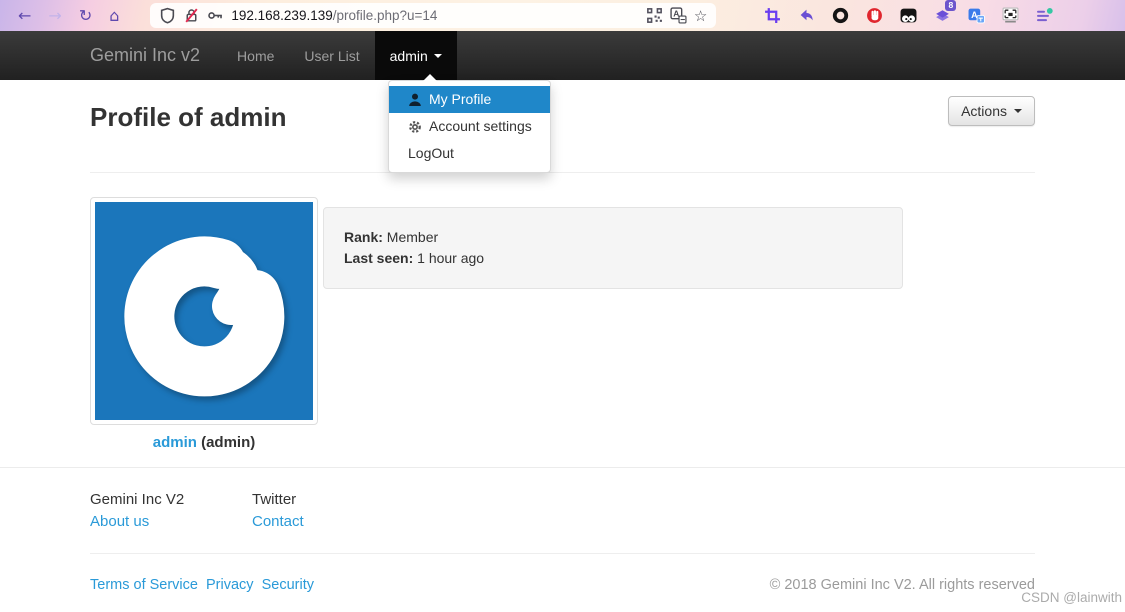 The height and width of the screenshot is (612, 1125). I want to click on forward-icon: →, so click(54, 15).